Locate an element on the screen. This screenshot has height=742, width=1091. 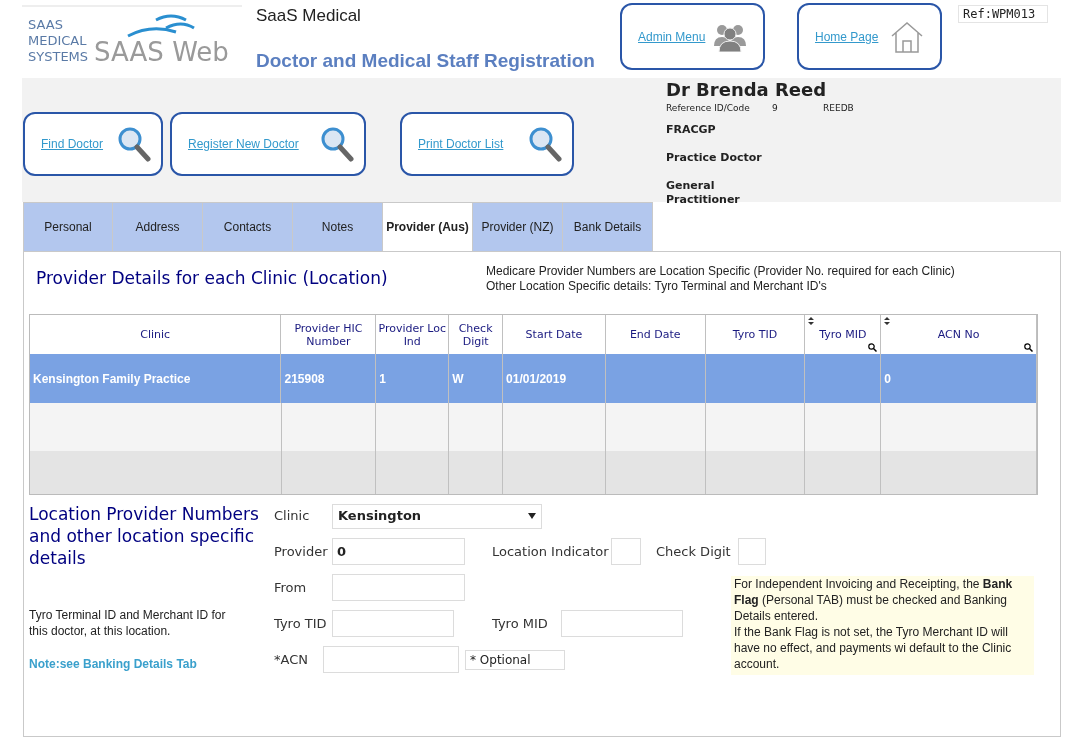
table-cell-text: 0 is located at coordinates (887, 379).